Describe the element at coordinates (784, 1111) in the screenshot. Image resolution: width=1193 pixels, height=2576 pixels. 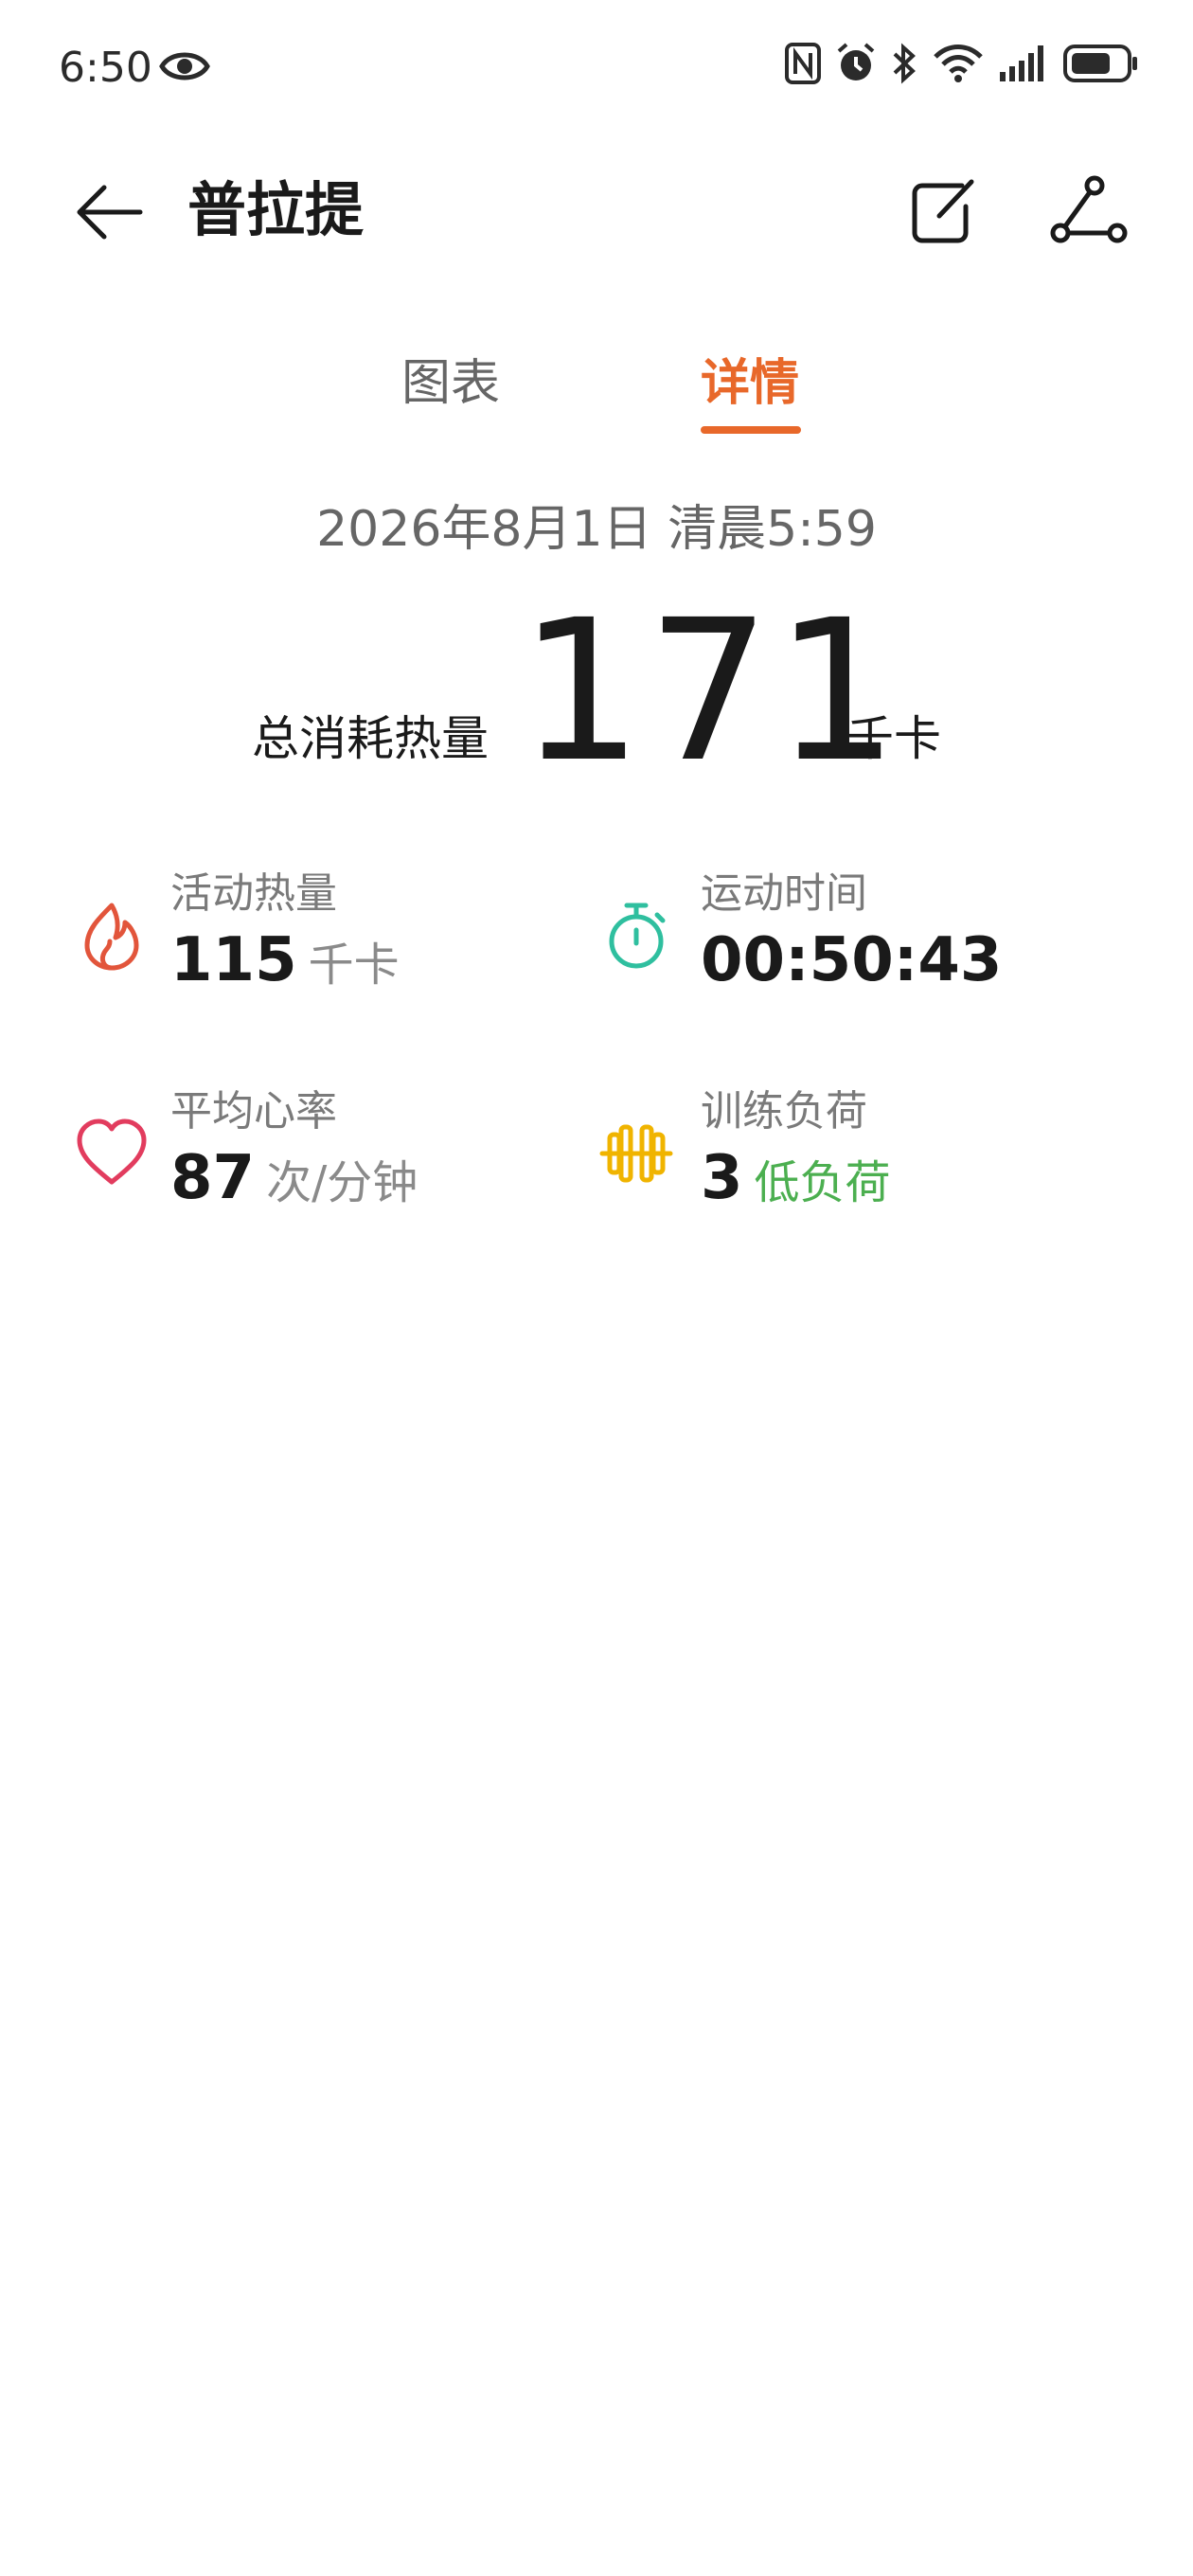
I see `training-load-label: 训练负荷` at that location.